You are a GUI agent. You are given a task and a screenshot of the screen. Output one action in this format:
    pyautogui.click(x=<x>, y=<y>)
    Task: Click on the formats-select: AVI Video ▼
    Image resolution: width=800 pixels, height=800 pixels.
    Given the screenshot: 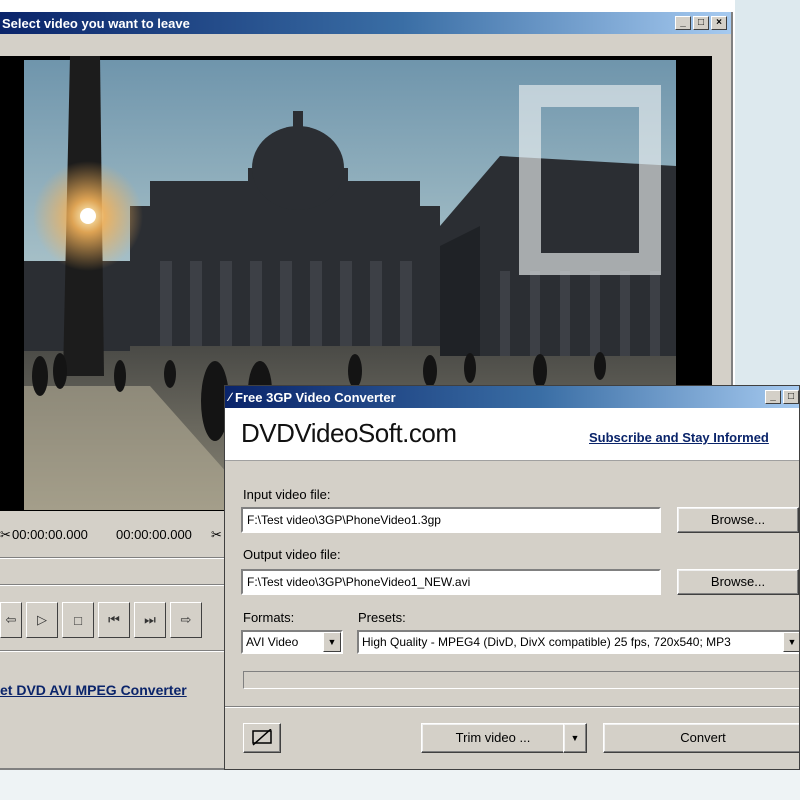 What is the action you would take?
    pyautogui.click(x=292, y=642)
    